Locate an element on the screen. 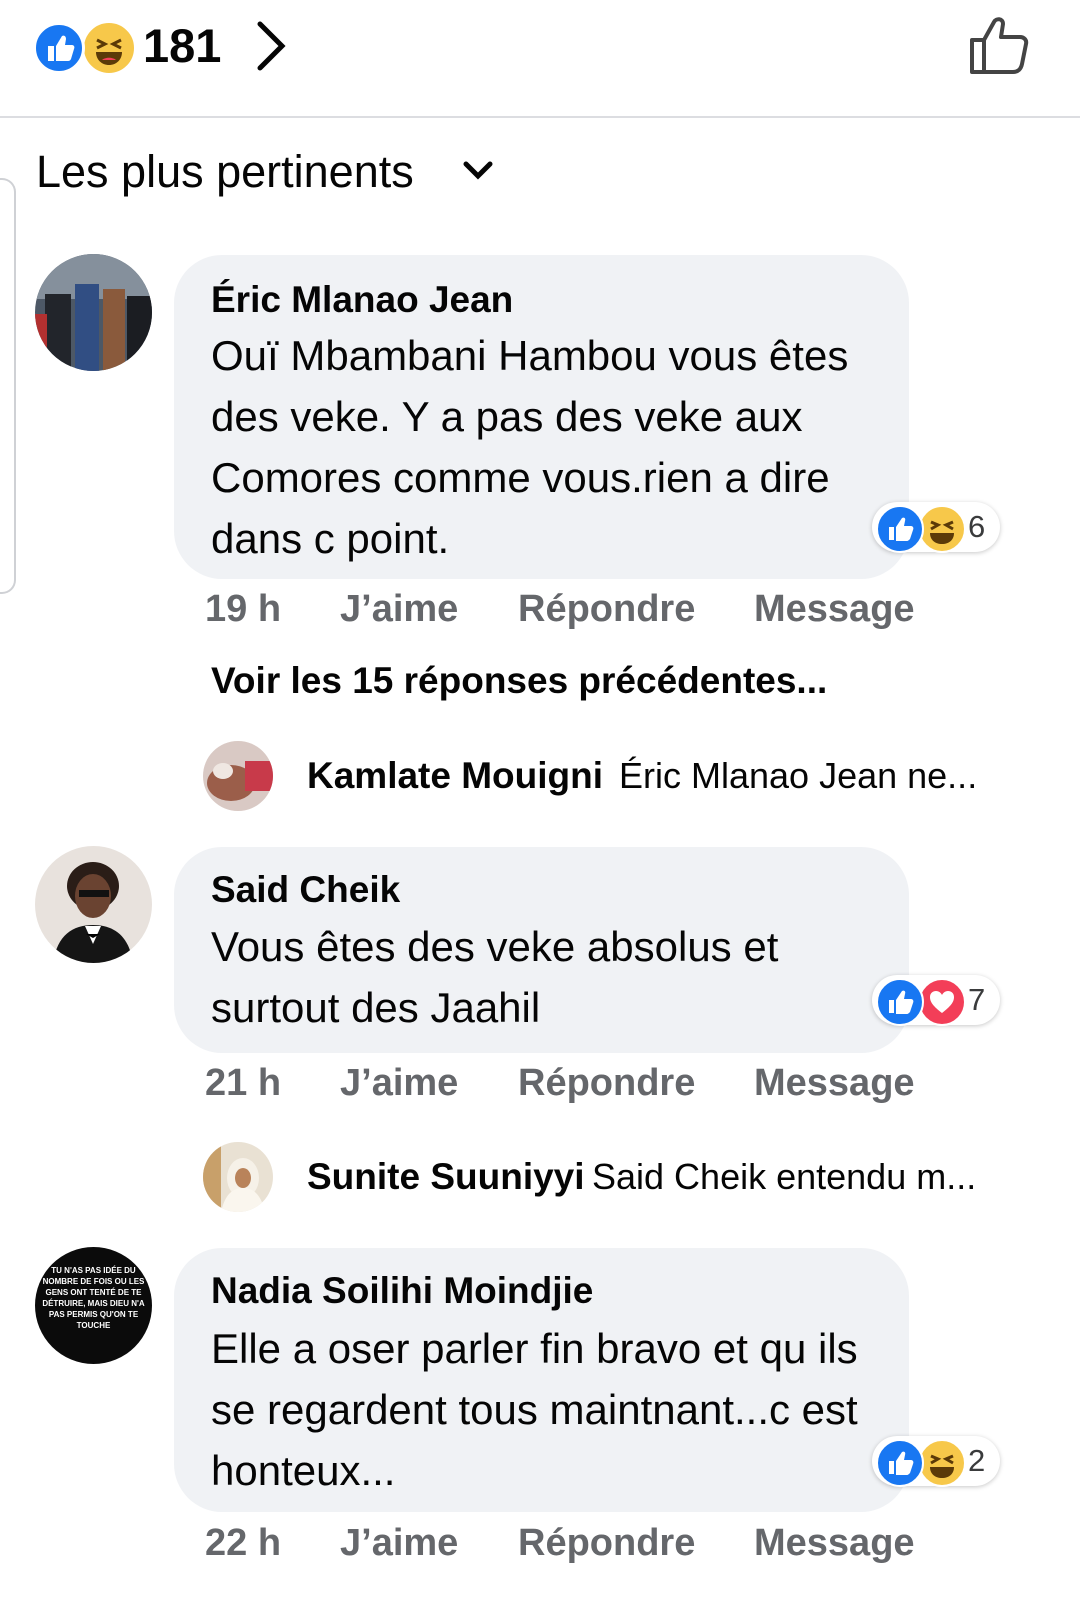 This screenshot has width=1080, height=1623. comment-author: Said Cheik is located at coordinates (305, 890).